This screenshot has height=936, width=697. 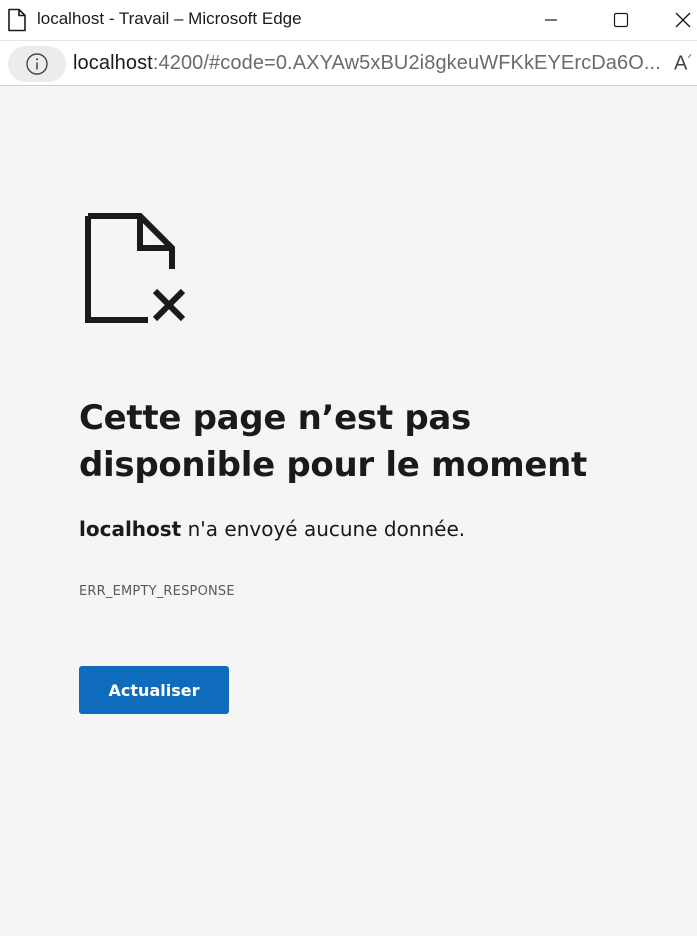 I want to click on page-icon, so click(x=17, y=20).